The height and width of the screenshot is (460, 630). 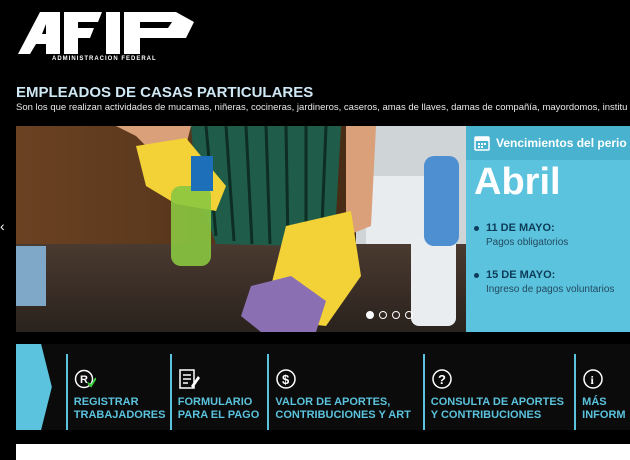 What do you see at coordinates (389, 315) in the screenshot?
I see `carousel-dots` at bounding box center [389, 315].